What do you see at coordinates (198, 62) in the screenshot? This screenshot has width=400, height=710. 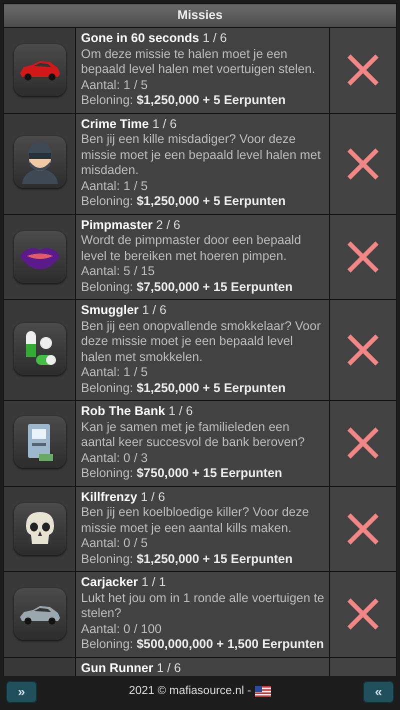 I see `mission-description: Om deze missie te halen moet je een bepaald level halen met voertuigen stelen.` at bounding box center [198, 62].